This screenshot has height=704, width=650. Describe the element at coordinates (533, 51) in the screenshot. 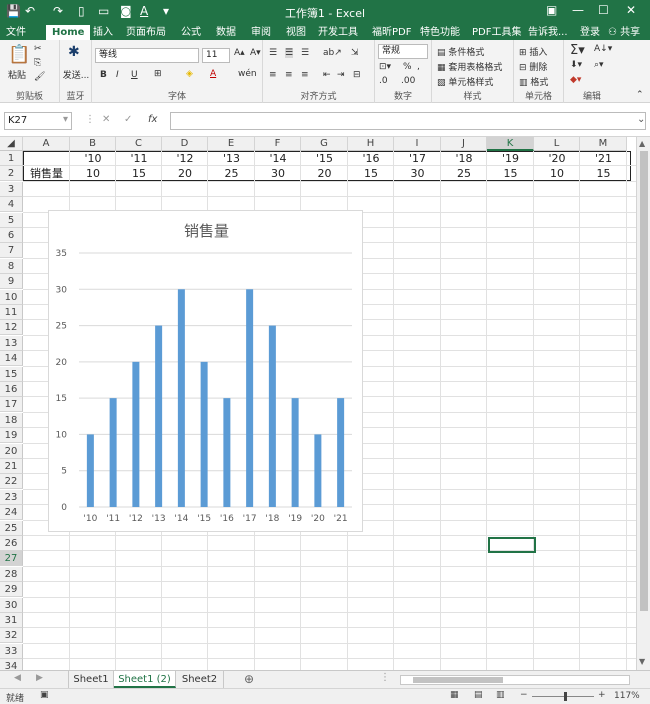

I see `insert-cells-button: ⊞ 插入` at that location.